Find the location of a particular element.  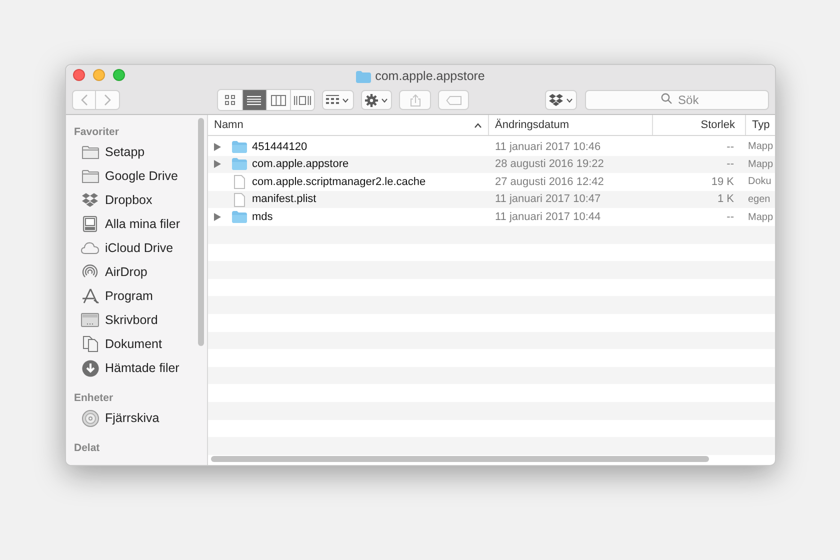

type-cell-text: Doku is located at coordinates (760, 182).